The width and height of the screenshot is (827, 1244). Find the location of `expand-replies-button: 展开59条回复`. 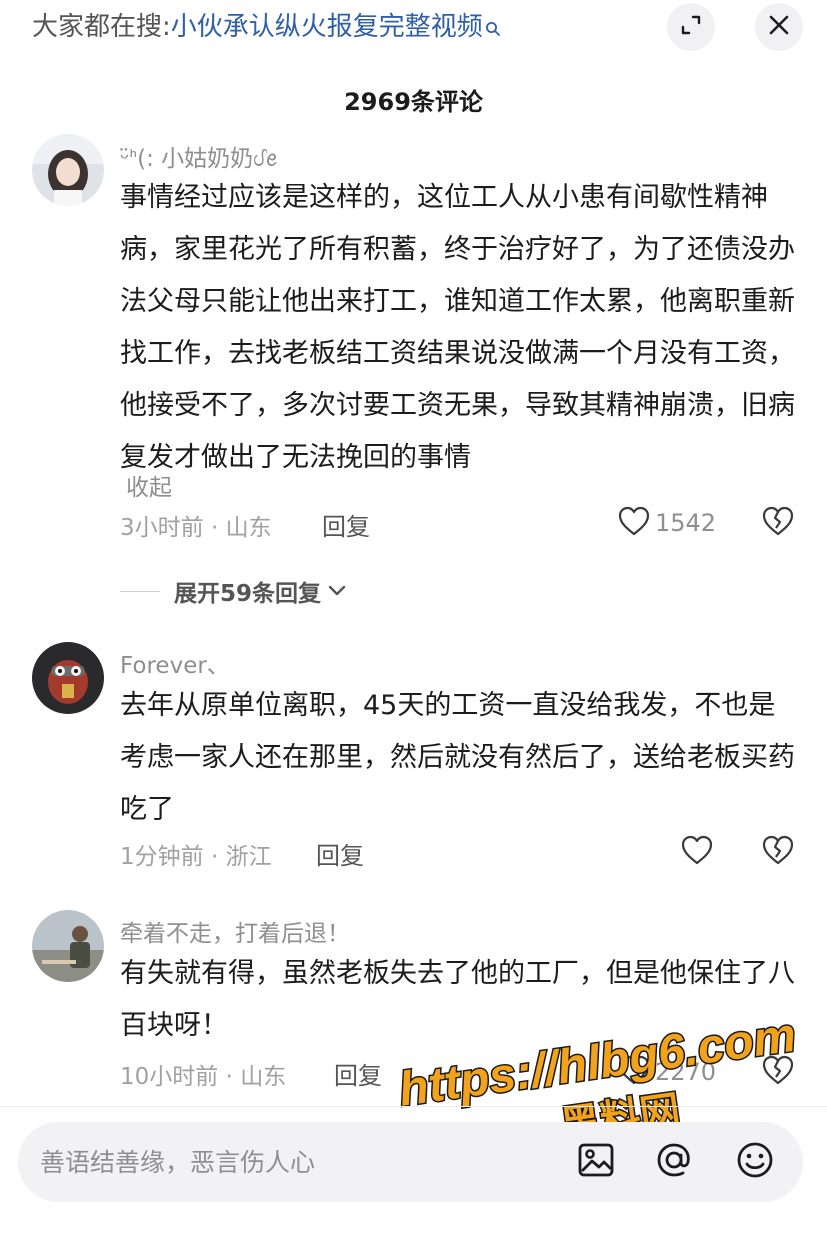

expand-replies-button: 展开59条回复 is located at coordinates (233, 591).